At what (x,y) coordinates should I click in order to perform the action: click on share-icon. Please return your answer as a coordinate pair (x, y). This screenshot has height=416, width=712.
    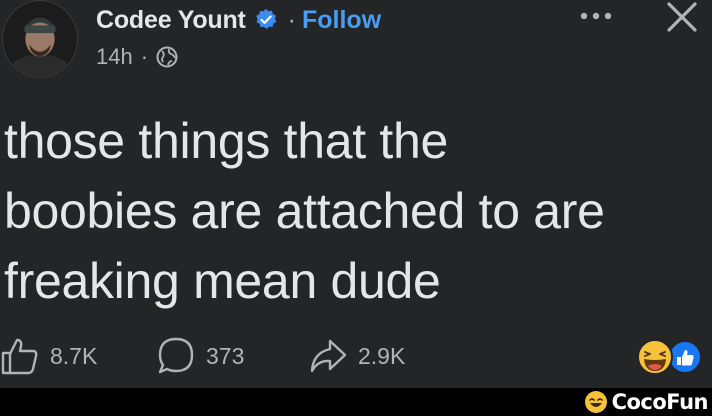
    Looking at the image, I should click on (328, 356).